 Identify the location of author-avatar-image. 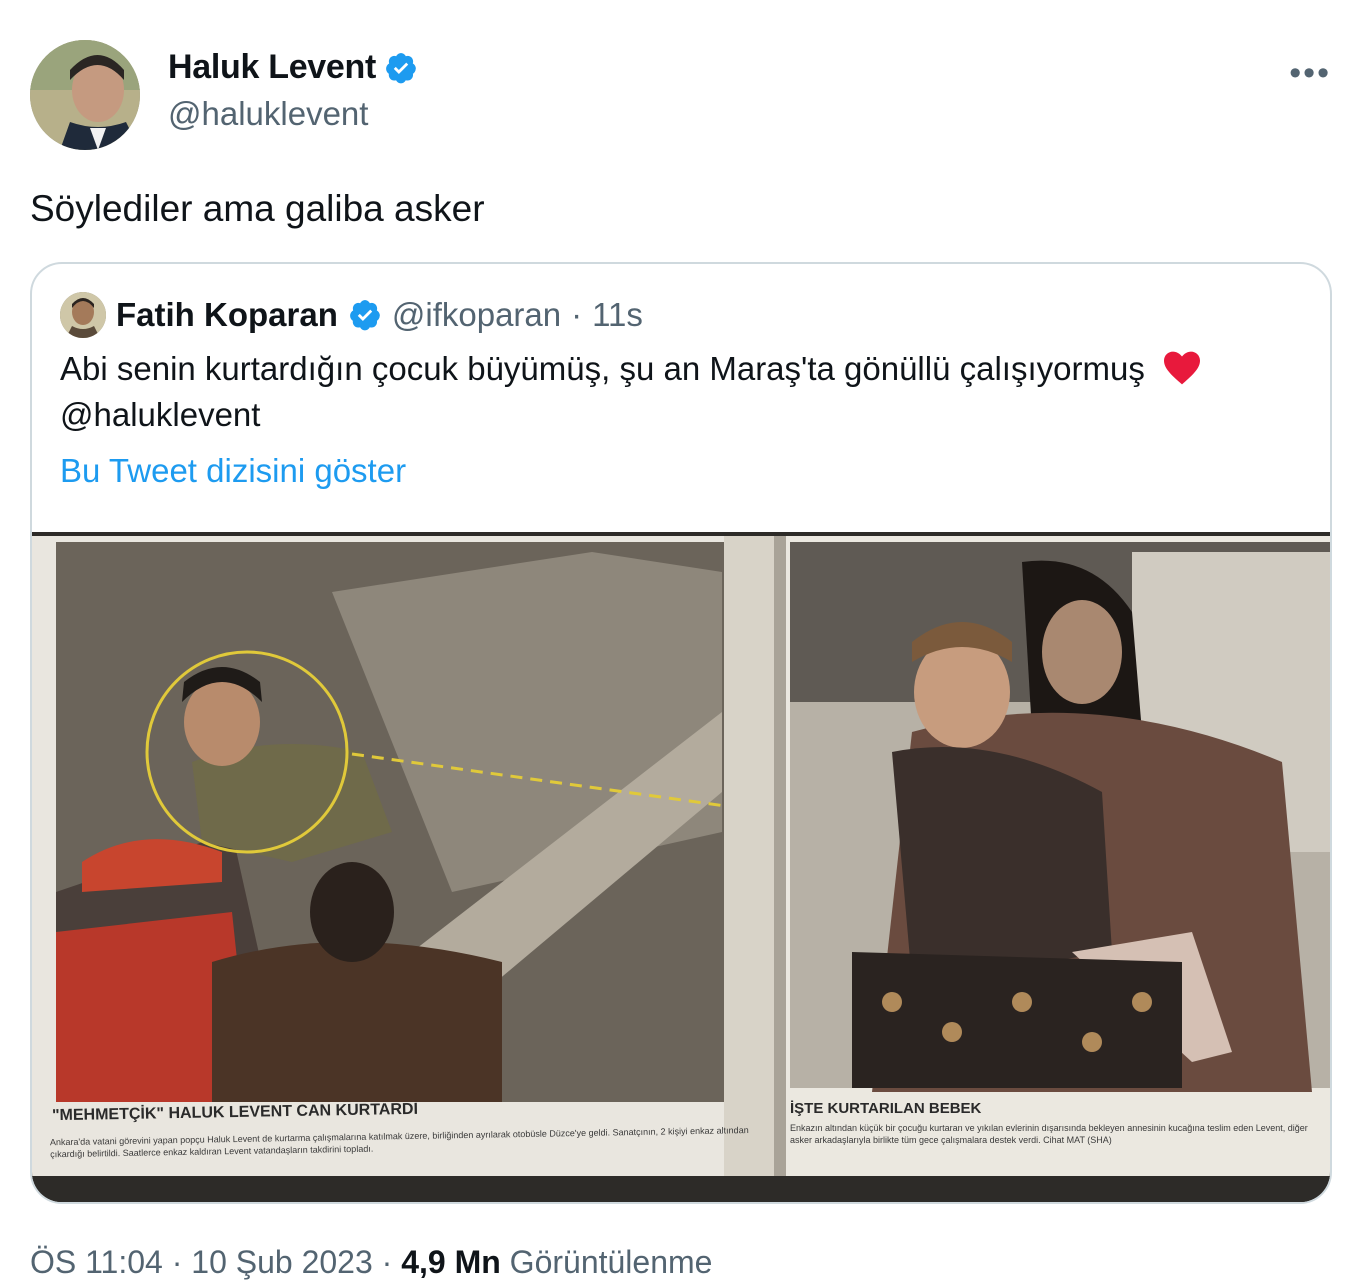
(85, 95).